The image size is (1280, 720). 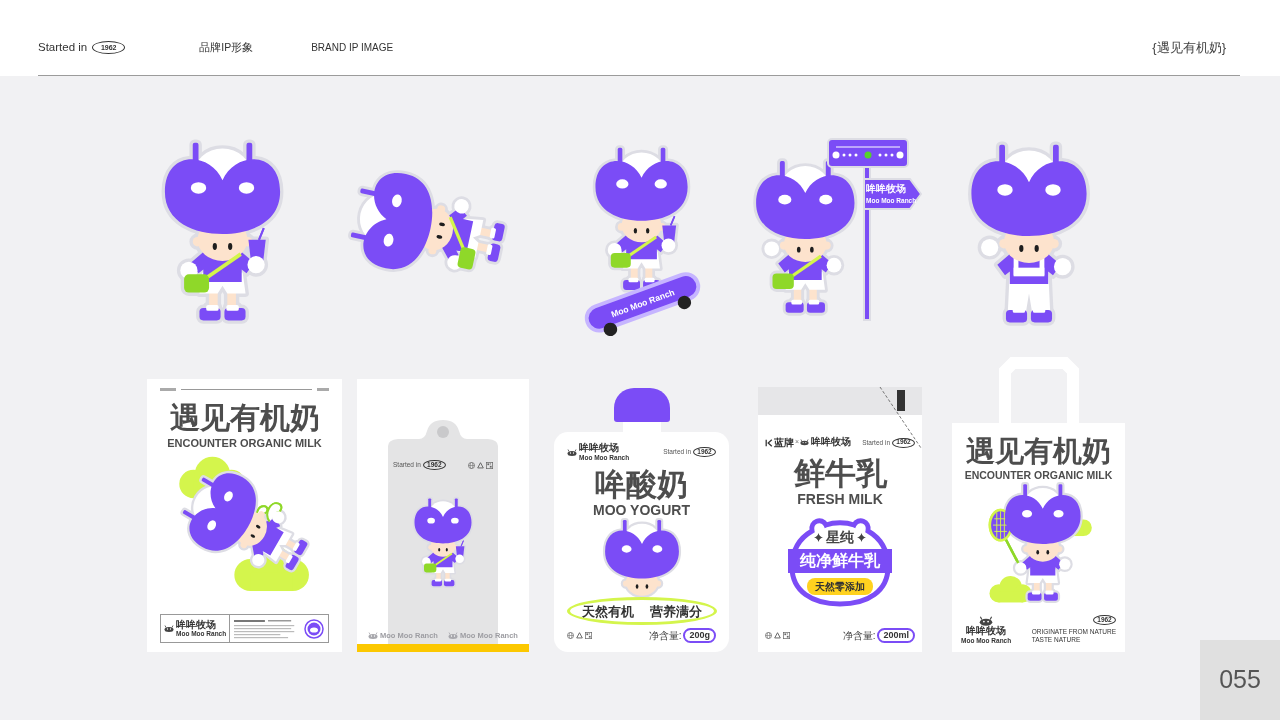 I want to click on net-weight-value: 200ml, so click(x=896, y=635).